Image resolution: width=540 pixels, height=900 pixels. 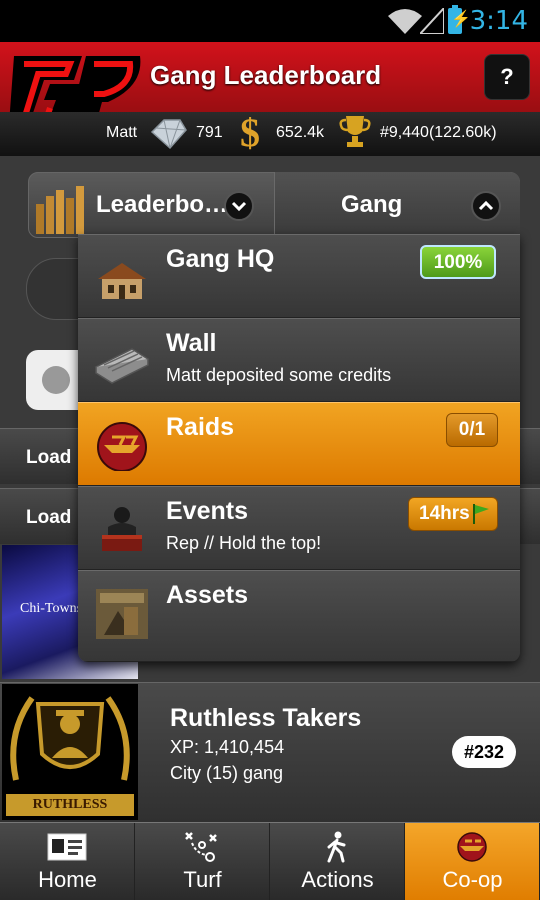 I want to click on trophy-icon, so click(x=355, y=131).